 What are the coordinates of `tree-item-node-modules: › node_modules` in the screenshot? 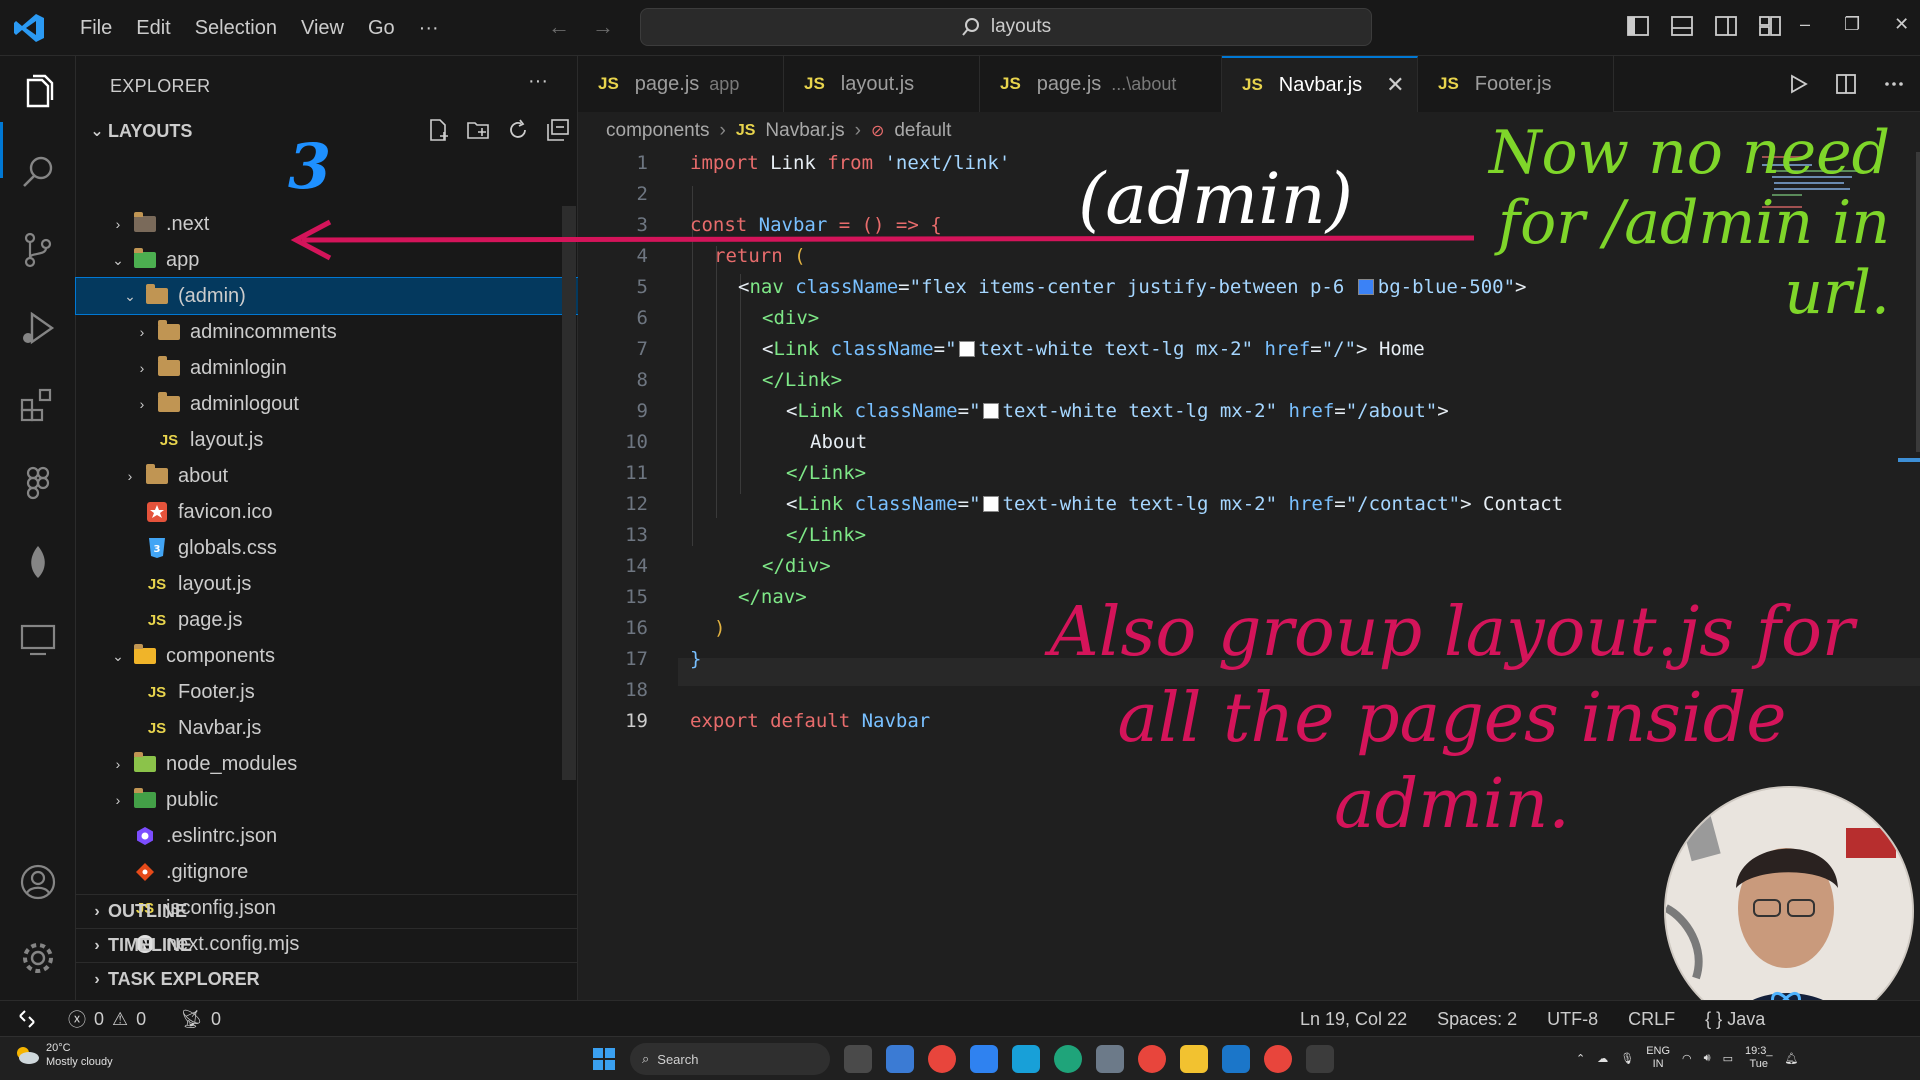 It's located at (327, 764).